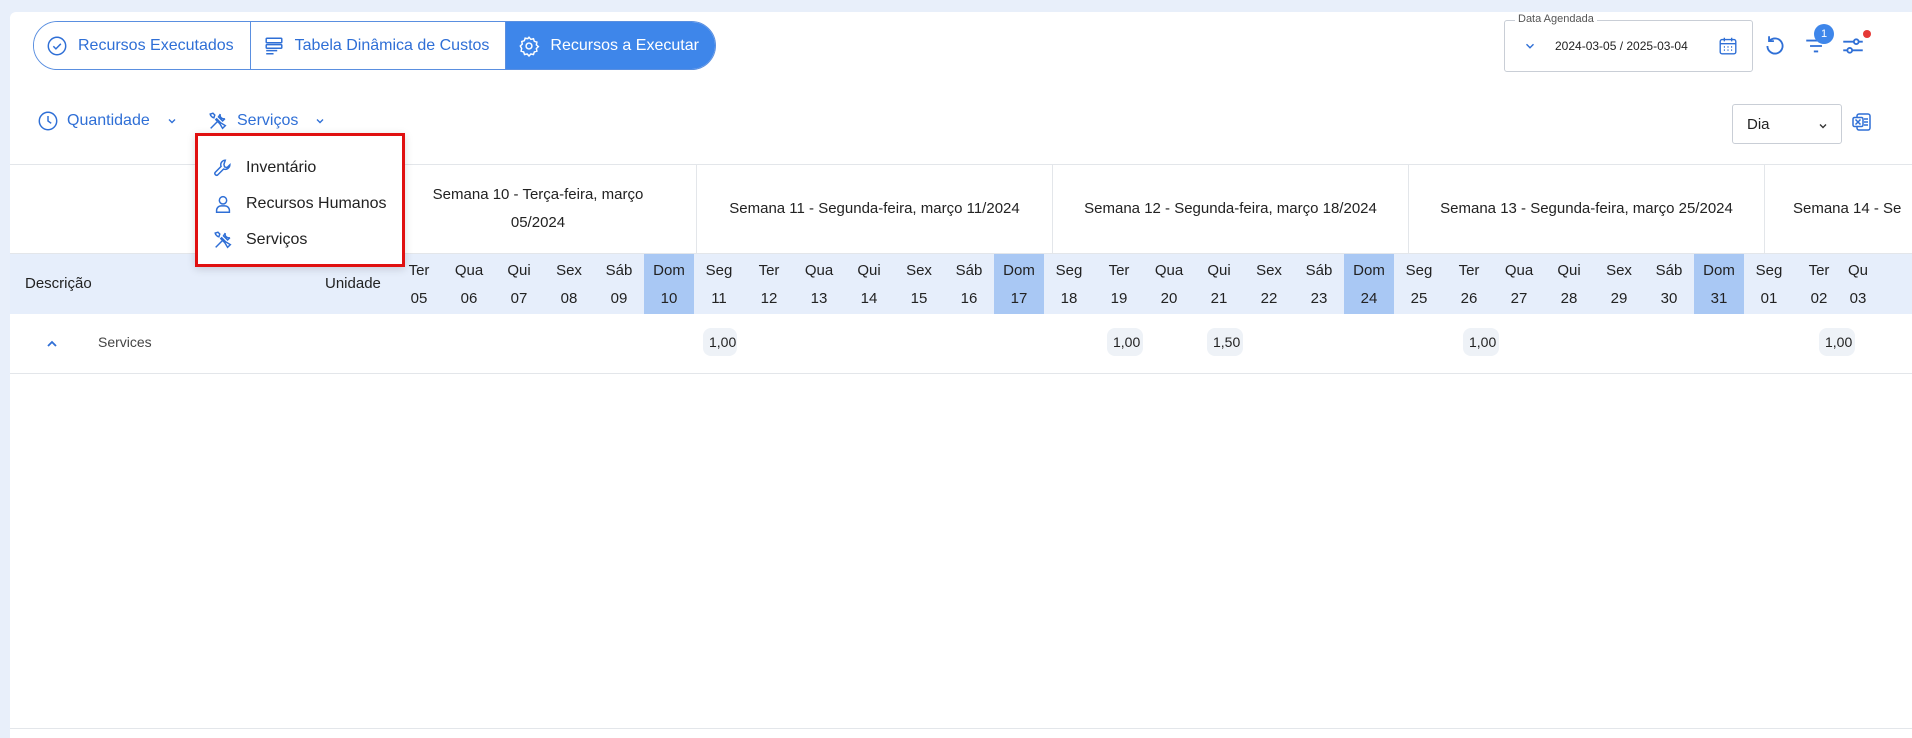 The image size is (1912, 738). Describe the element at coordinates (1469, 284) in the screenshot. I see `day-column-header: Ter 26` at that location.